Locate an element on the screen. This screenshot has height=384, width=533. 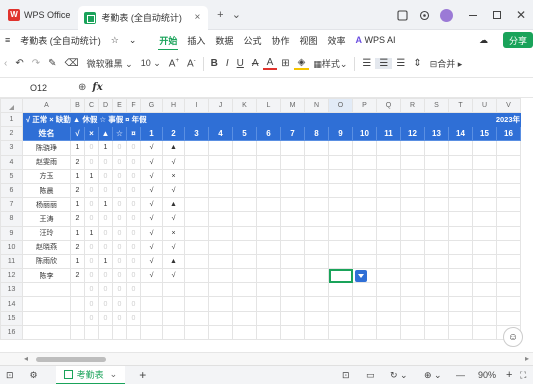
align-left-icon: ☰ is located at coordinates (366, 63).